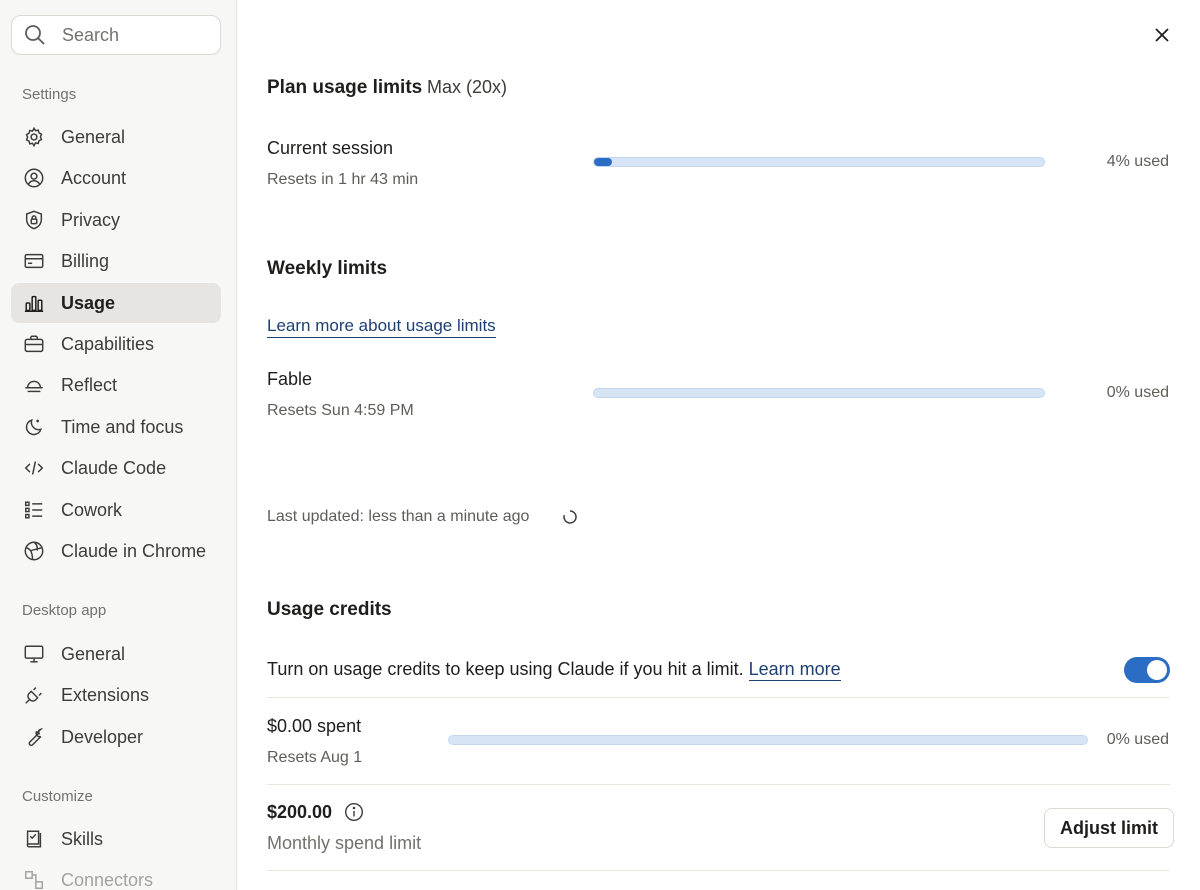 This screenshot has width=1200, height=890. What do you see at coordinates (33, 427) in the screenshot?
I see `moon-icon` at bounding box center [33, 427].